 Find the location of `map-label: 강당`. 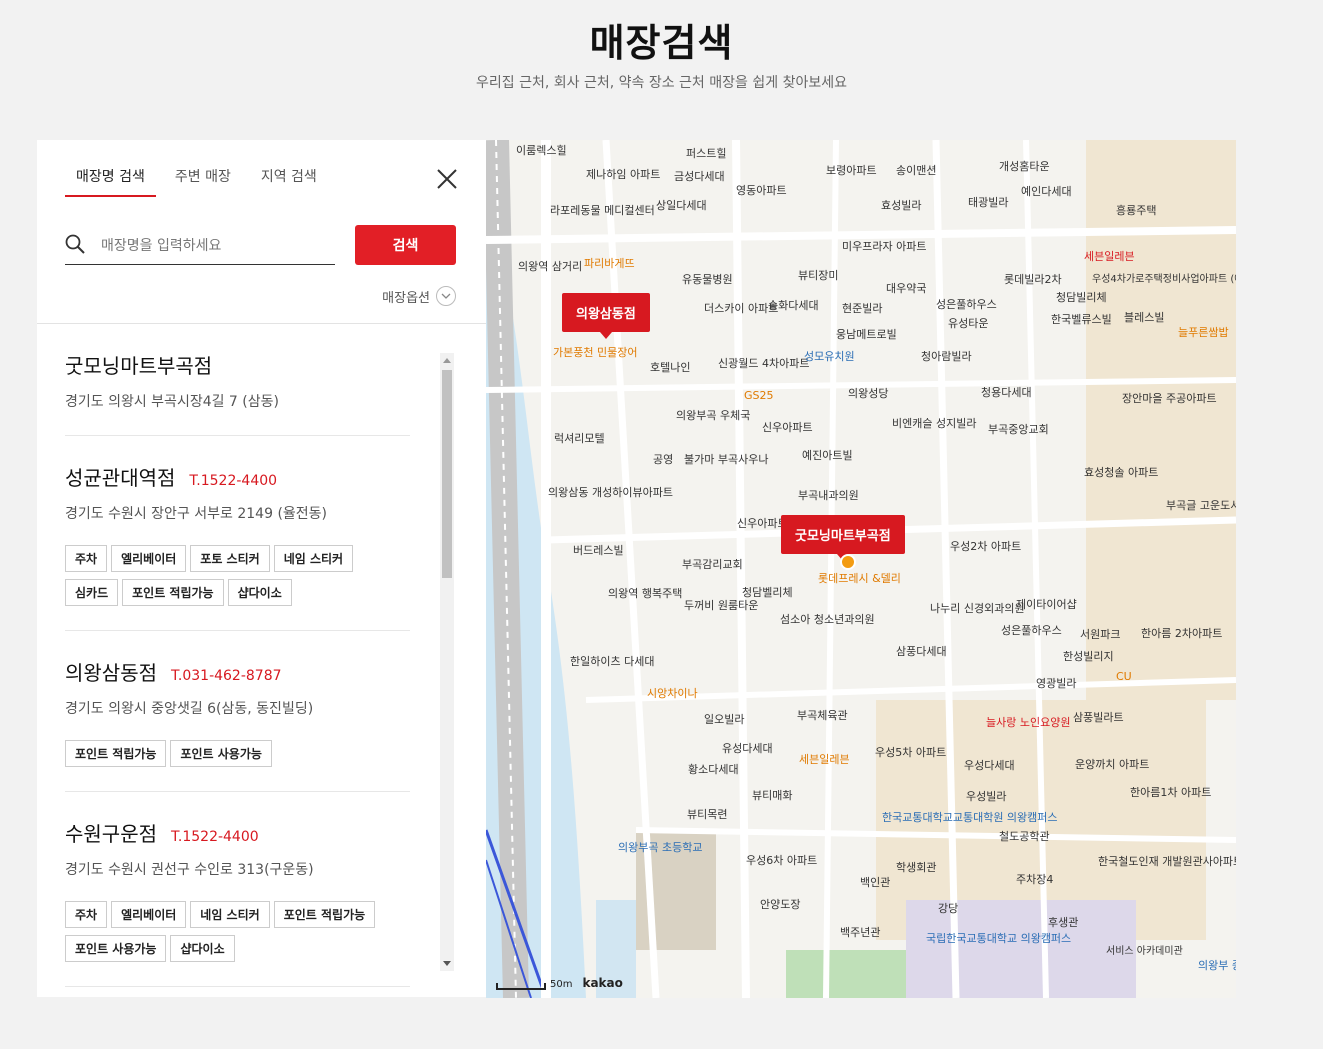

map-label: 강당 is located at coordinates (948, 908).